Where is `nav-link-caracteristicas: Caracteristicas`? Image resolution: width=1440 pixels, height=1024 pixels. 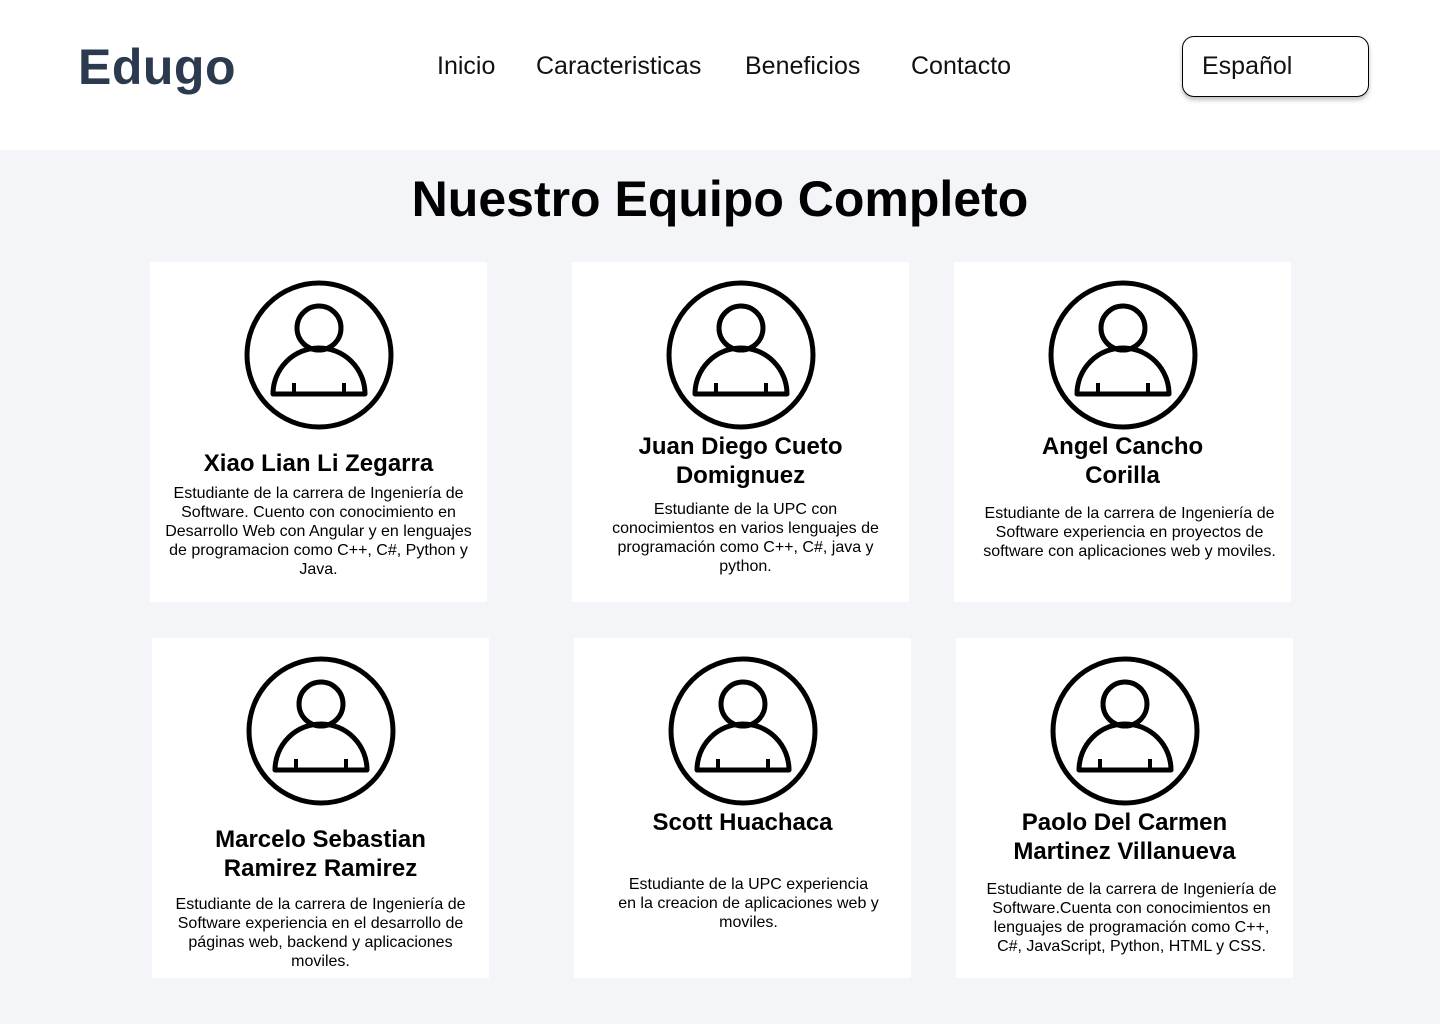
nav-link-caracteristicas: Caracteristicas is located at coordinates (618, 66).